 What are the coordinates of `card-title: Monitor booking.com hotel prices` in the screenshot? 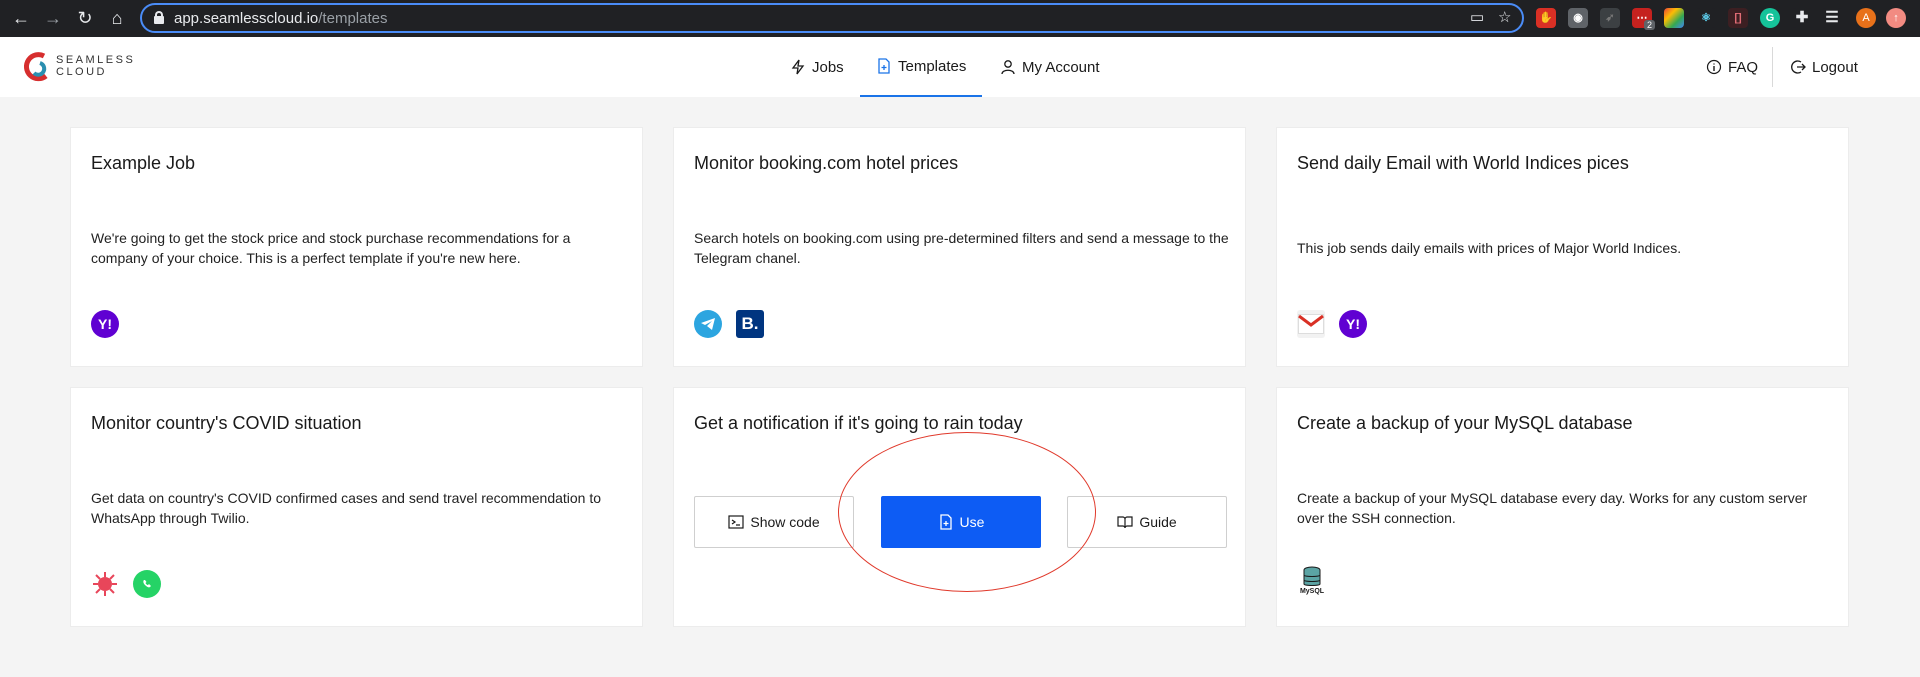 It's located at (826, 163).